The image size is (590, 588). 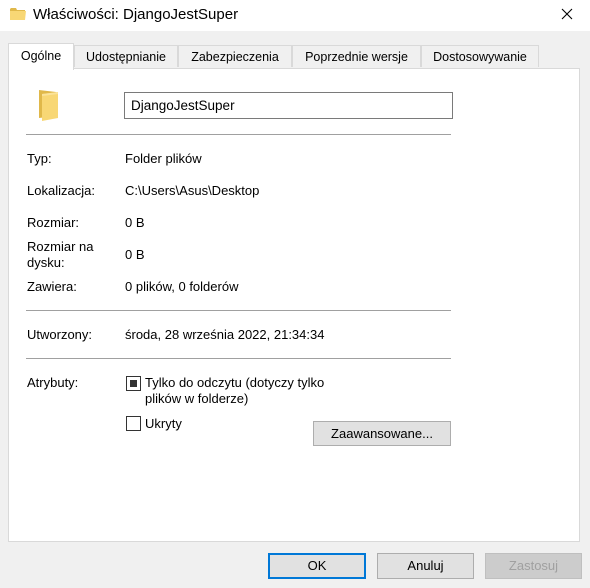 I want to click on close-button, so click(x=567, y=15).